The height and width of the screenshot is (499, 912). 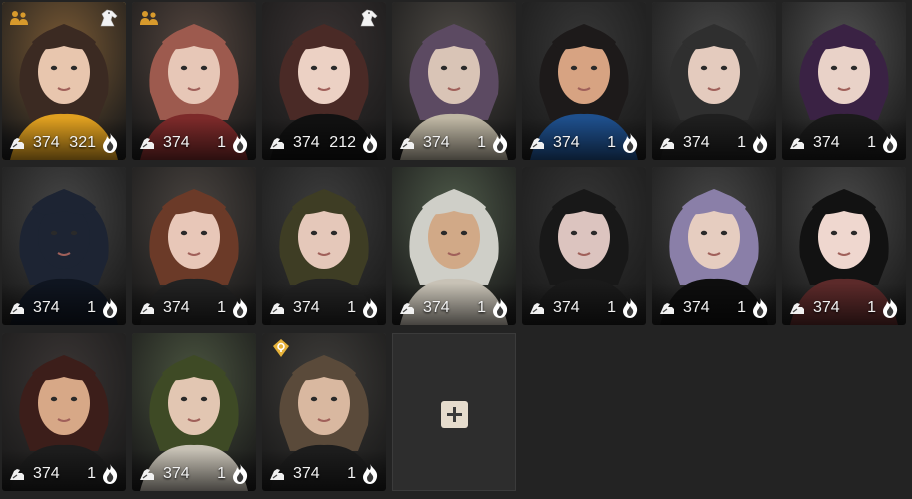 I want to click on character-card: 374 212, so click(x=324, y=81).